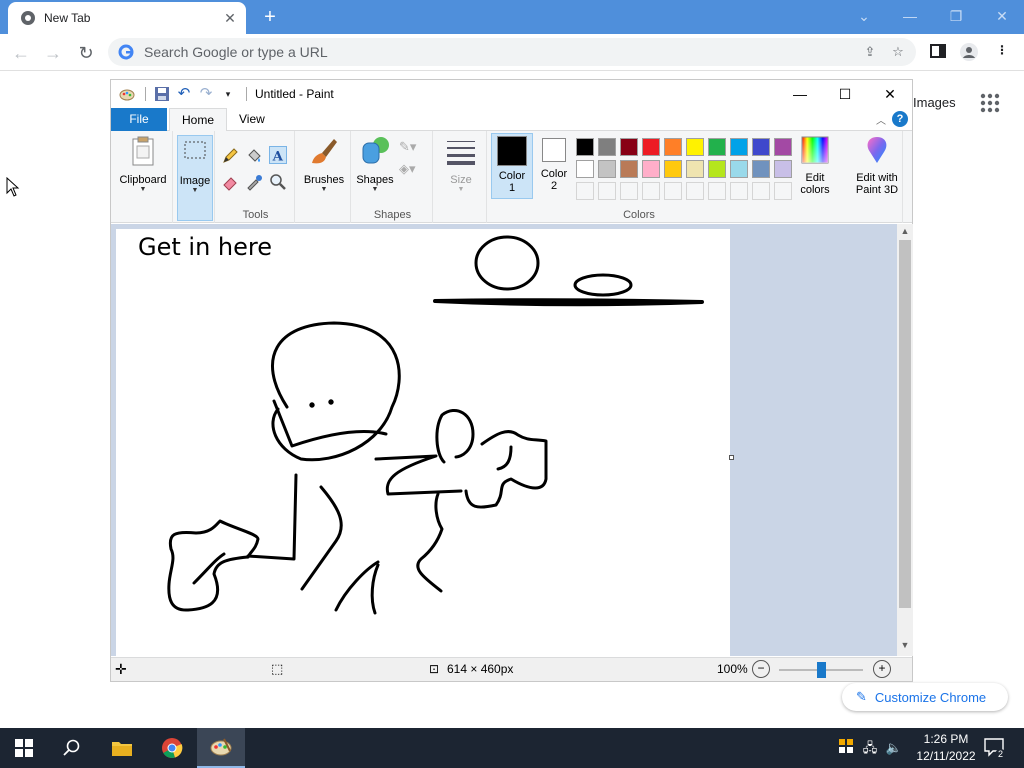 The height and width of the screenshot is (768, 1024). What do you see at coordinates (554, 162) in the screenshot?
I see `color2-button: Color 2` at bounding box center [554, 162].